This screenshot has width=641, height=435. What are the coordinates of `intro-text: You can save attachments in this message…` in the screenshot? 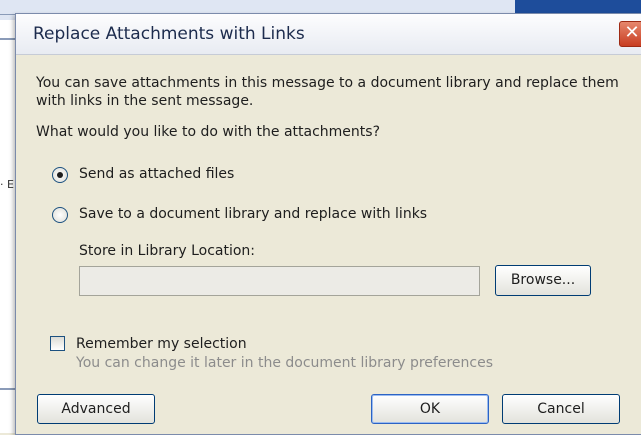 It's located at (327, 92).